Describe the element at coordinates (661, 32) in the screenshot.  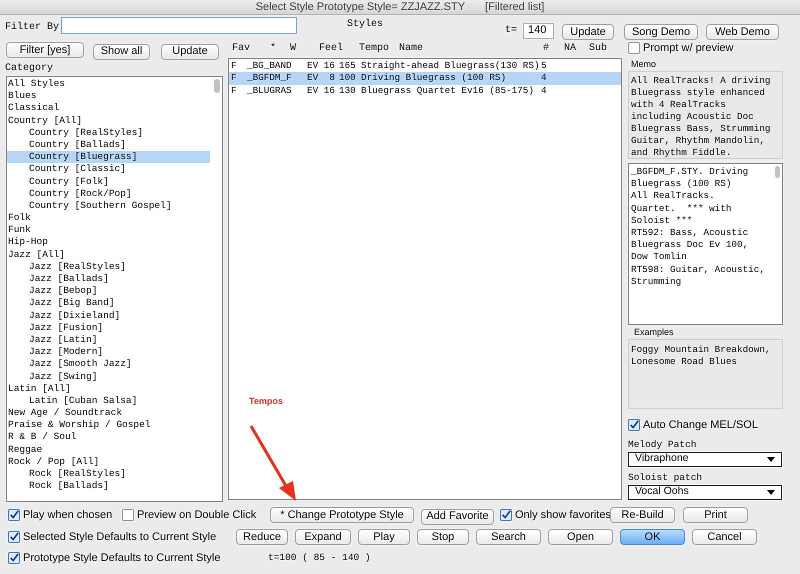
I see `button: Song Demo` at that location.